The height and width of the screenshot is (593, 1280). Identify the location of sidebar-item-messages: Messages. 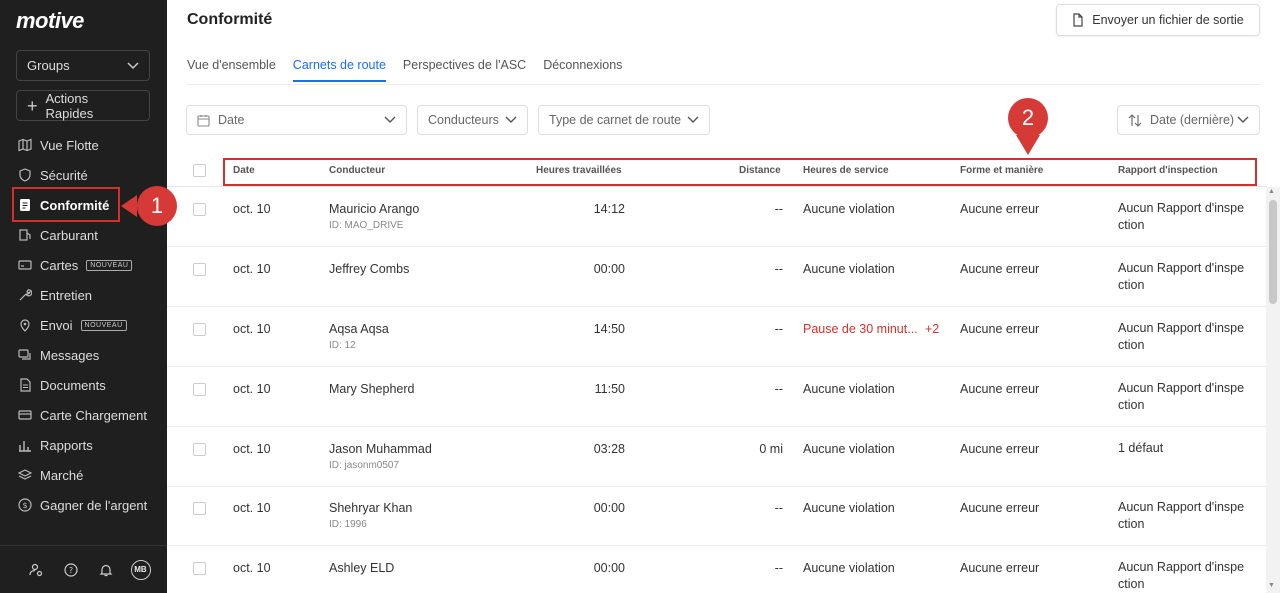
(83, 355).